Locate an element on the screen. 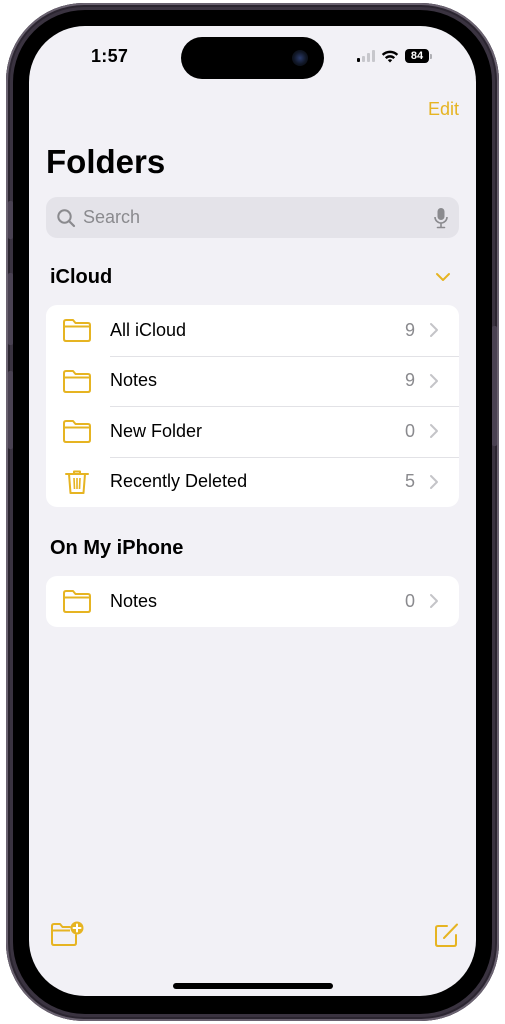 This screenshot has width=505, height=1024. status-bar: 1:57 84 is located at coordinates (252, 56).